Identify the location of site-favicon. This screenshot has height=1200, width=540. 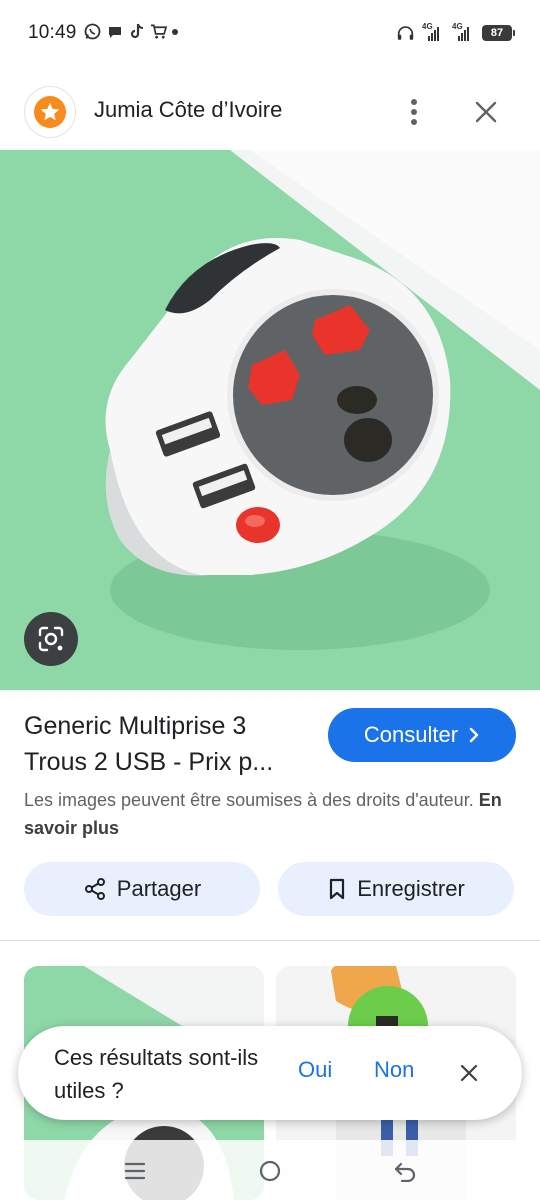
(50, 112).